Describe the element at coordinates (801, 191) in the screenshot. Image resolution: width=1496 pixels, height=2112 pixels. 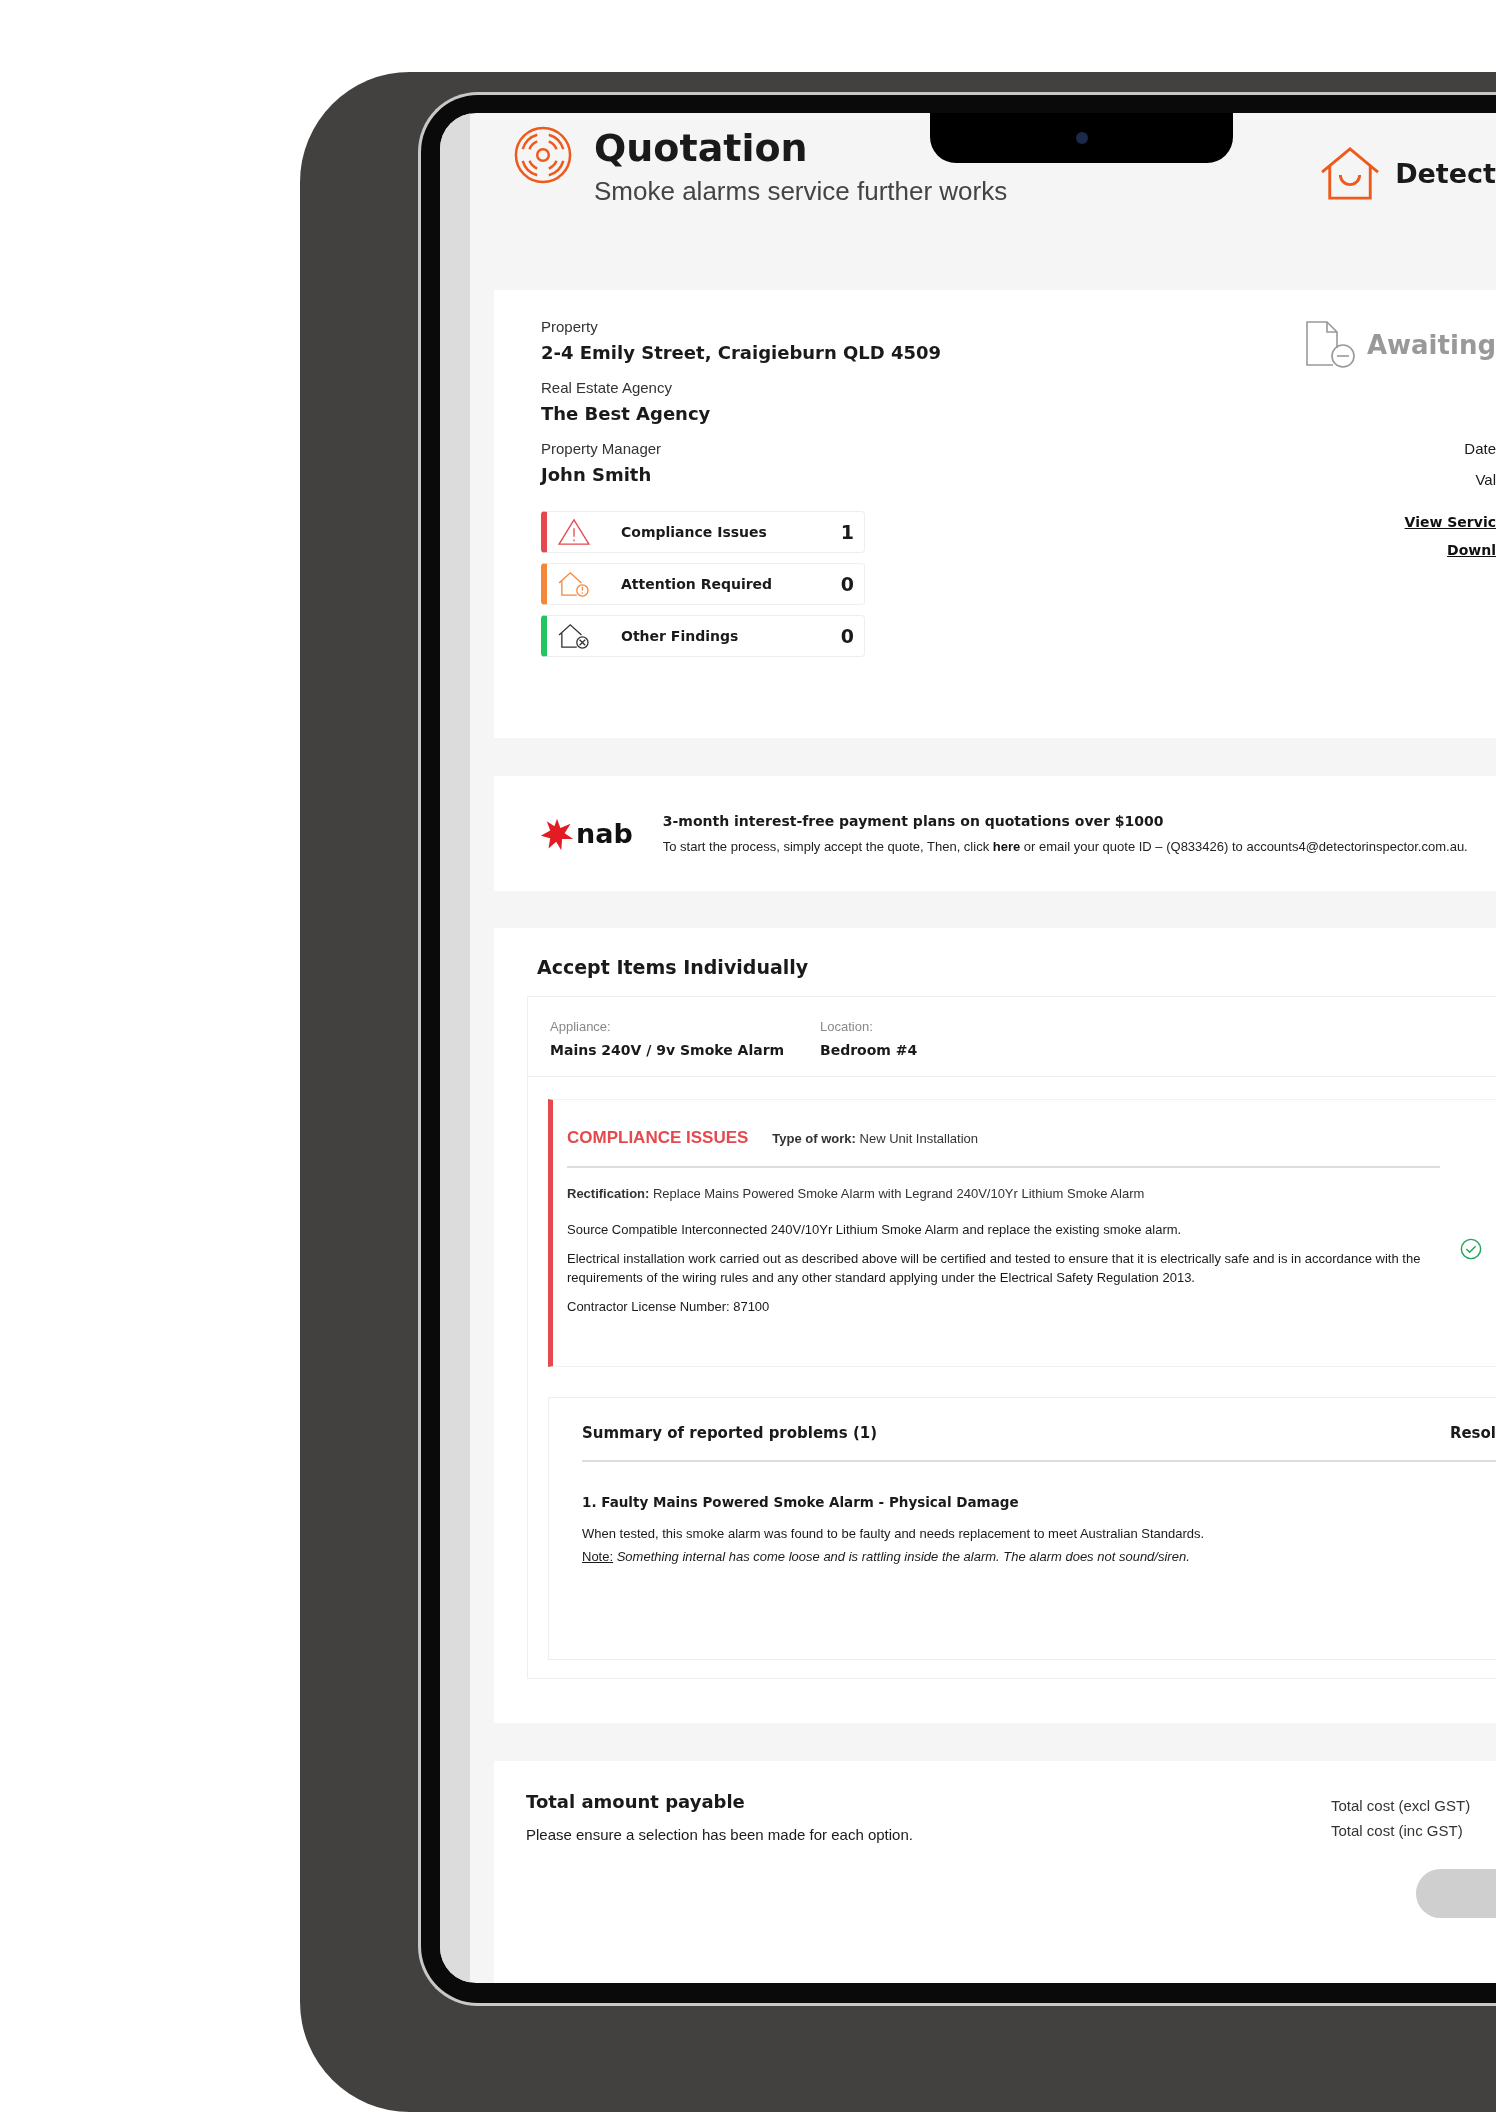
I see `page-subtitle: Smoke alarms service further works` at that location.